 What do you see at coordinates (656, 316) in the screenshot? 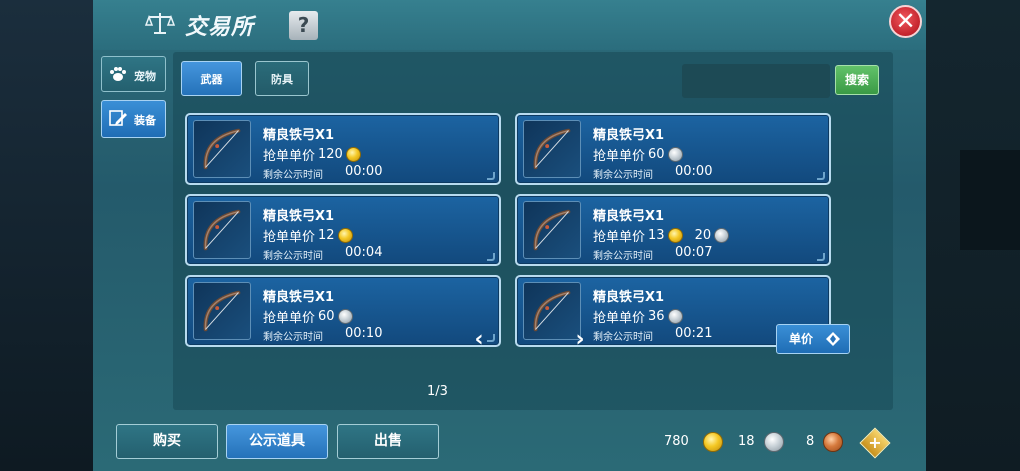
I see `price-amount: 36` at bounding box center [656, 316].